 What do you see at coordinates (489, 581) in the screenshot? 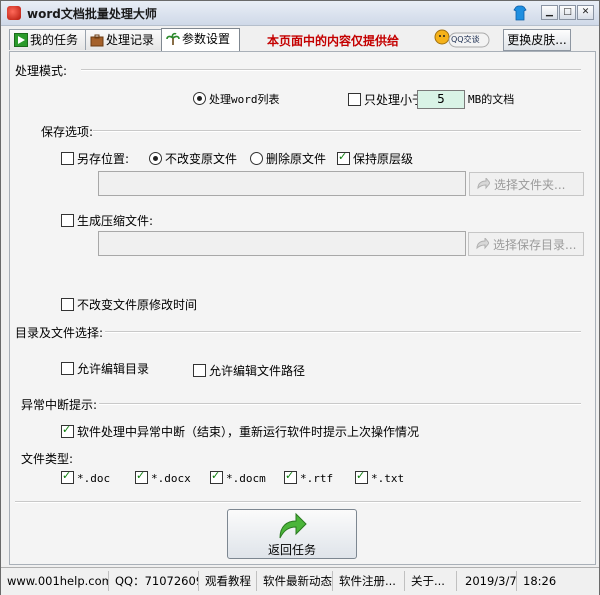
I see `status-date: 2019/3/7` at bounding box center [489, 581].